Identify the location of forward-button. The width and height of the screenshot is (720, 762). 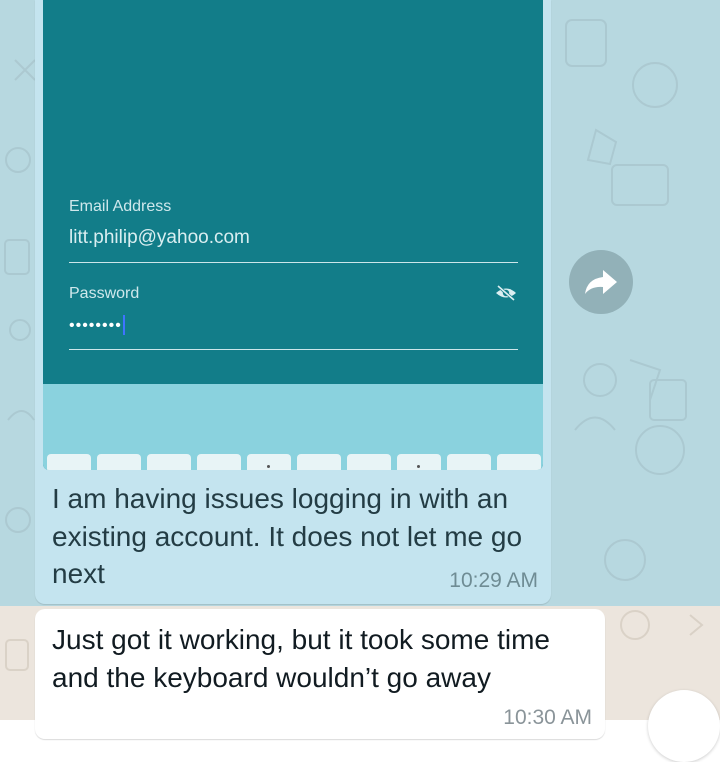
(601, 282).